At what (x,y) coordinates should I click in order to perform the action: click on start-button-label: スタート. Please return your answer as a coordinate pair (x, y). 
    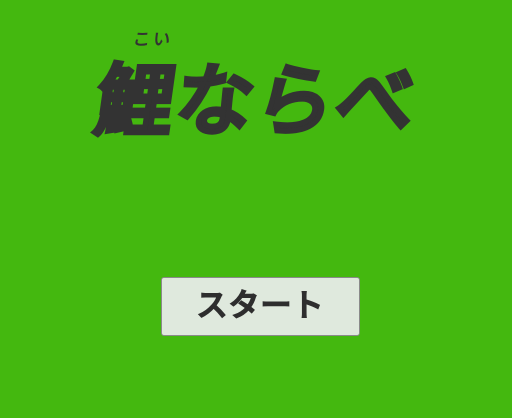
    Looking at the image, I should click on (260, 306).